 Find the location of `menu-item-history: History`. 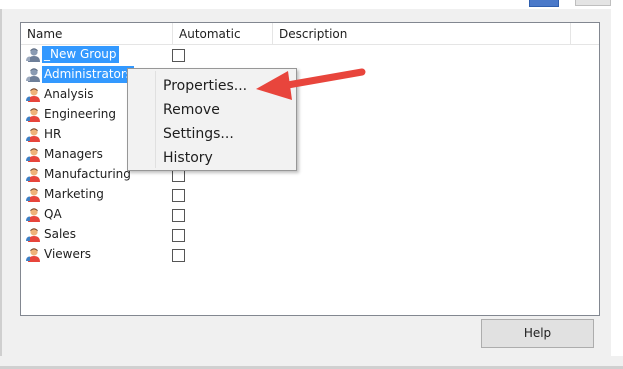

menu-item-history: History is located at coordinates (188, 158).